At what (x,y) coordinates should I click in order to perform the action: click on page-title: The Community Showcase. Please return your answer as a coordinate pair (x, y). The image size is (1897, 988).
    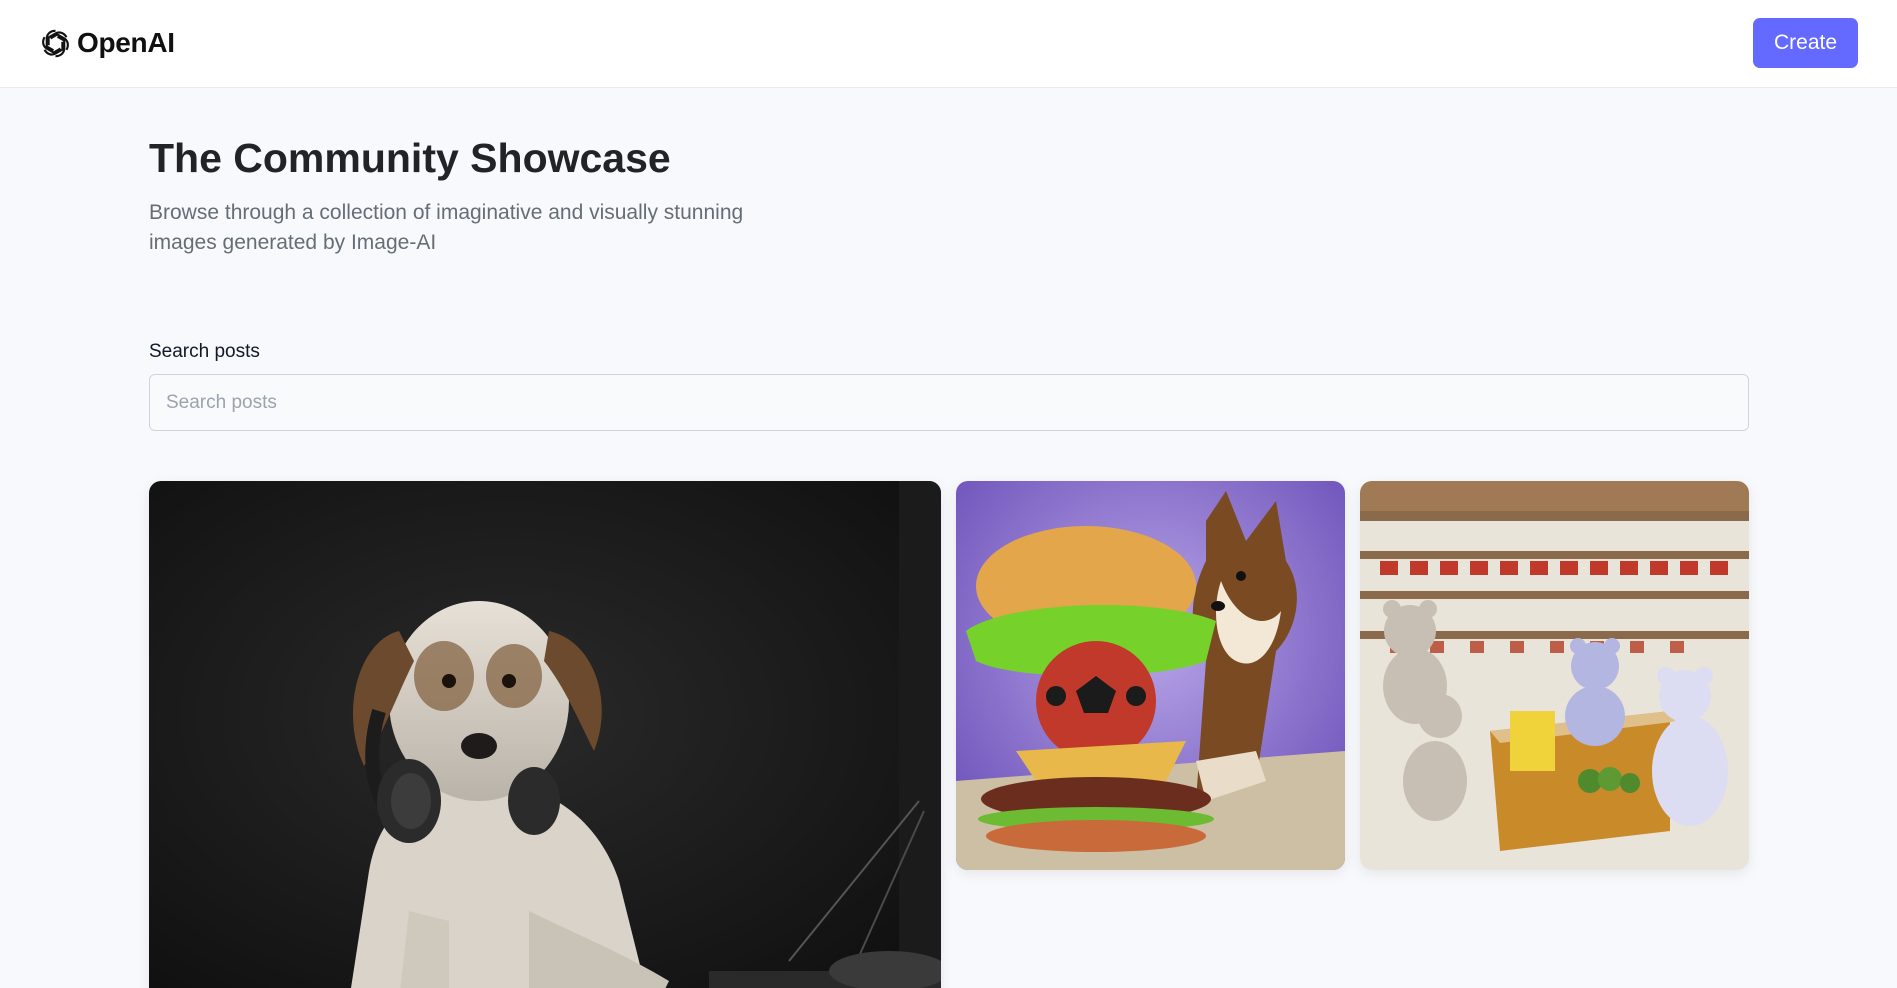
    Looking at the image, I should click on (410, 158).